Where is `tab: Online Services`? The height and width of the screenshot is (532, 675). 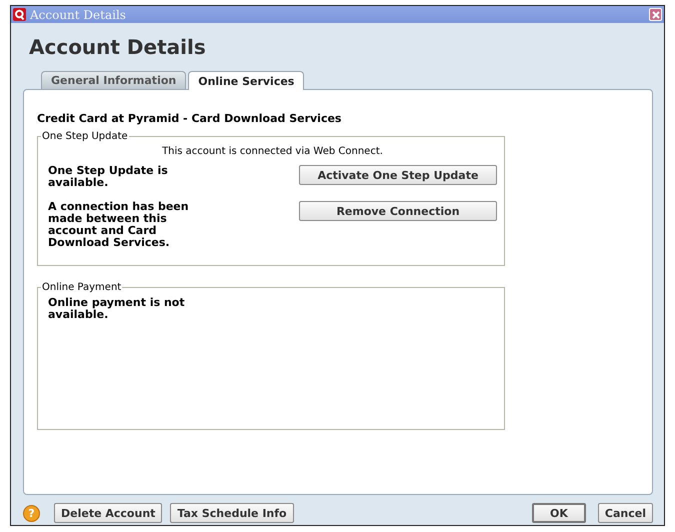 tab: Online Services is located at coordinates (246, 80).